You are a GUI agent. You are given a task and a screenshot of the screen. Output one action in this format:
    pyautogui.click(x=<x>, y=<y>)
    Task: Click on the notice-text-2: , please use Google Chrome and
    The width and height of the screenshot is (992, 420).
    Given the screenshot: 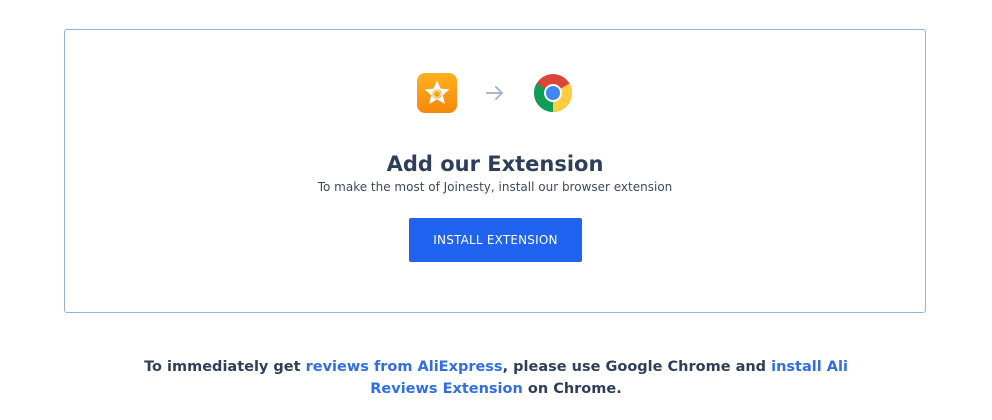 What is the action you would take?
    pyautogui.click(x=637, y=367)
    